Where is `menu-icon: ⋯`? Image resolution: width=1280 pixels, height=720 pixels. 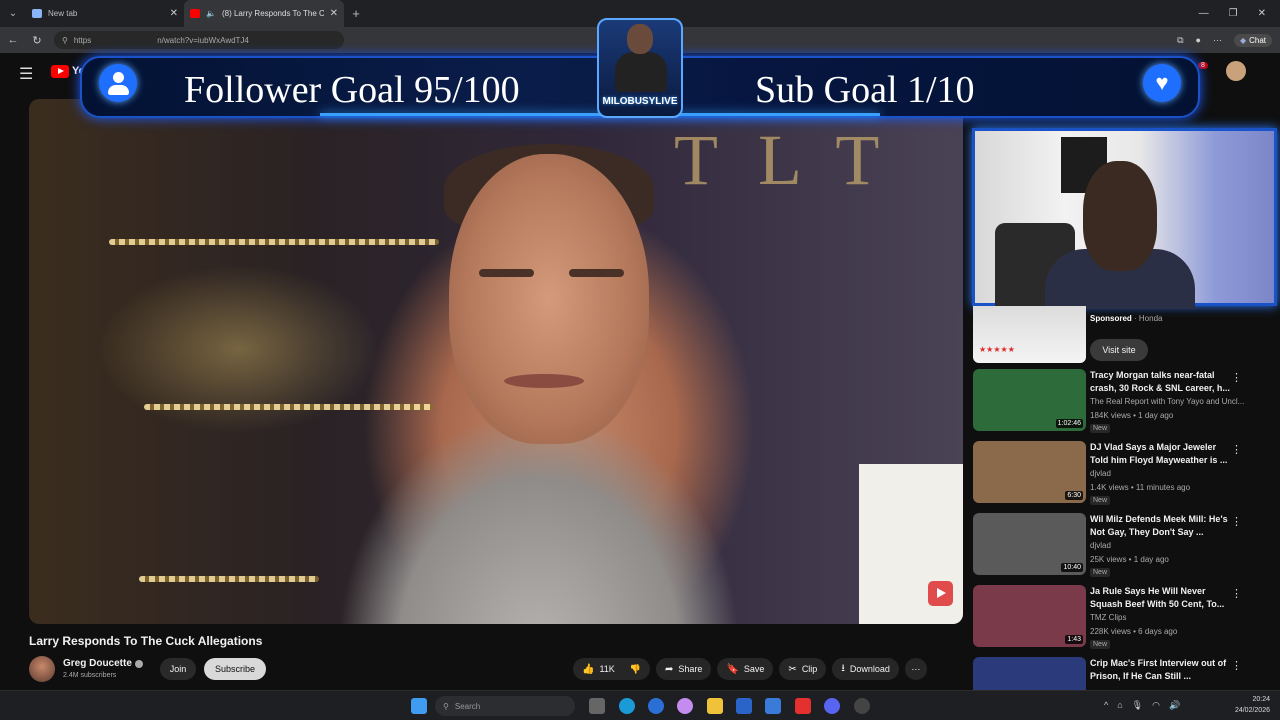
menu-icon: ⋯ is located at coordinates (1217, 40).